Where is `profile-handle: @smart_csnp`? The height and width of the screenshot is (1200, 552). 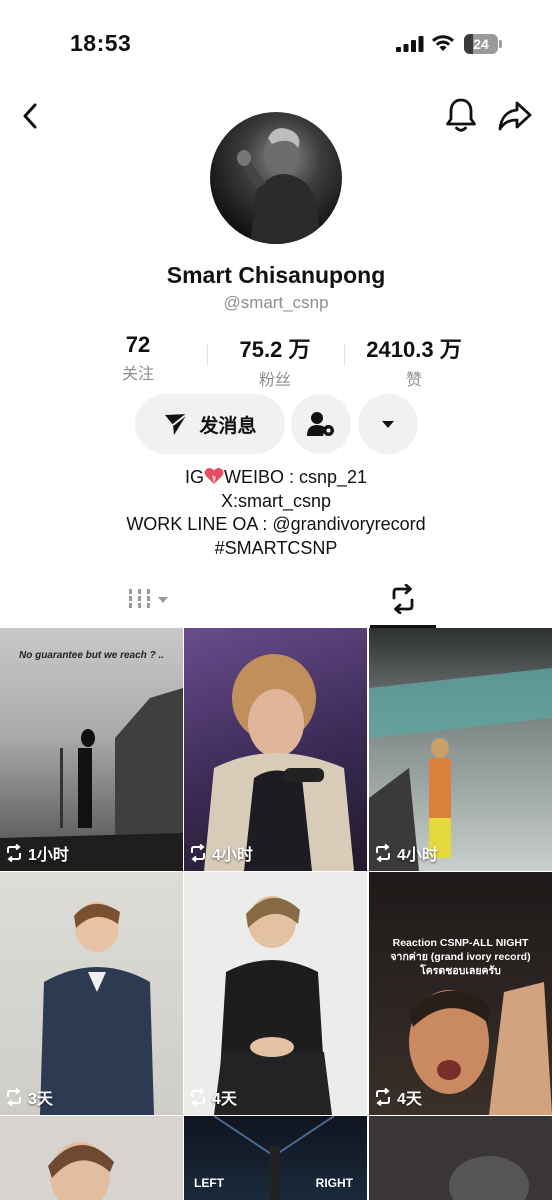 profile-handle: @smart_csnp is located at coordinates (276, 302).